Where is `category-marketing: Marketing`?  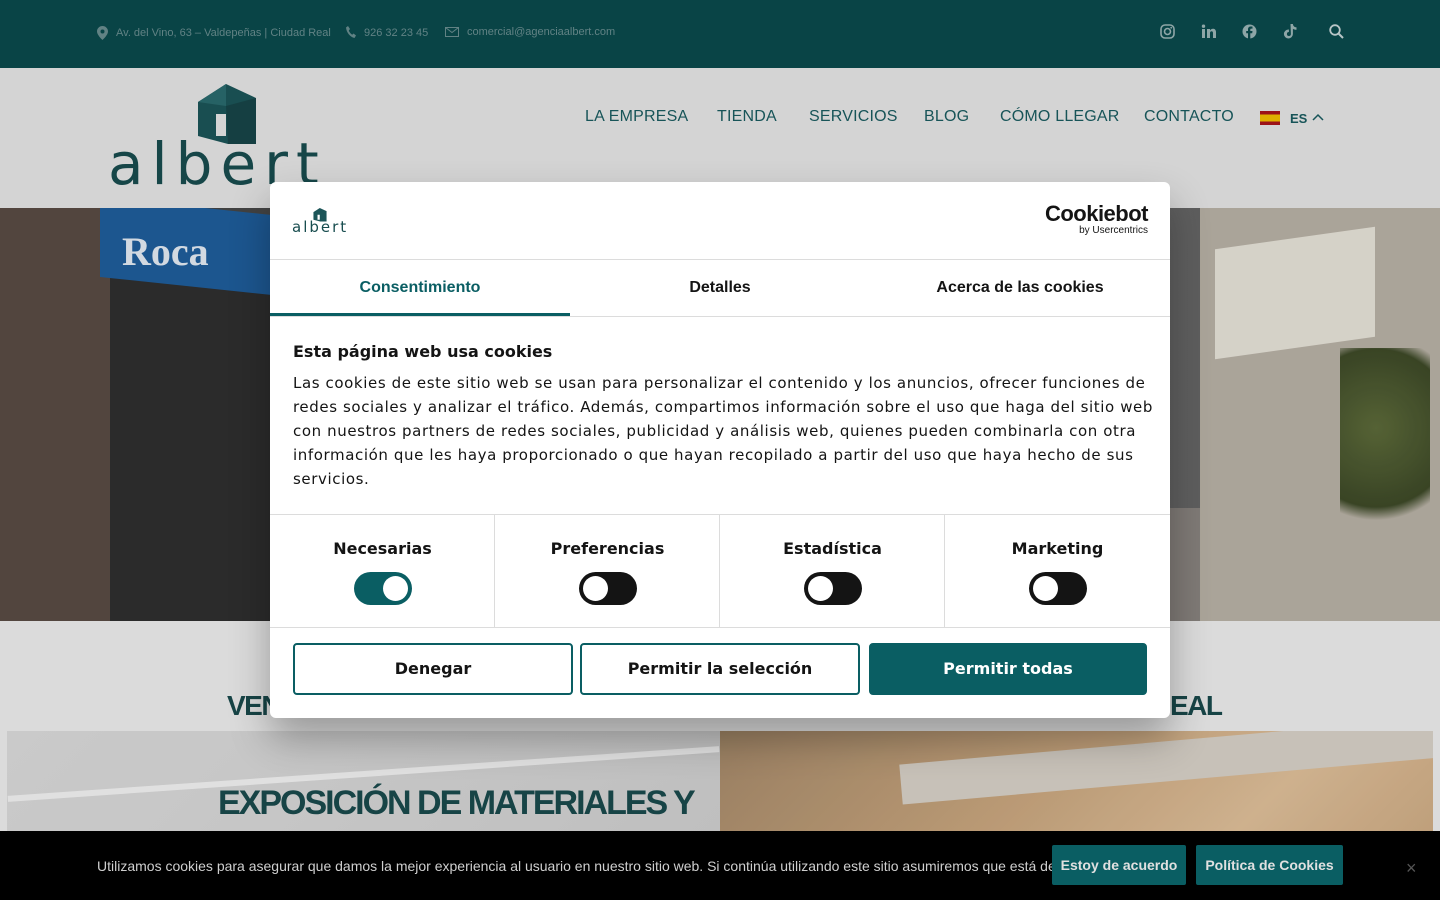
category-marketing: Marketing is located at coordinates (1057, 571).